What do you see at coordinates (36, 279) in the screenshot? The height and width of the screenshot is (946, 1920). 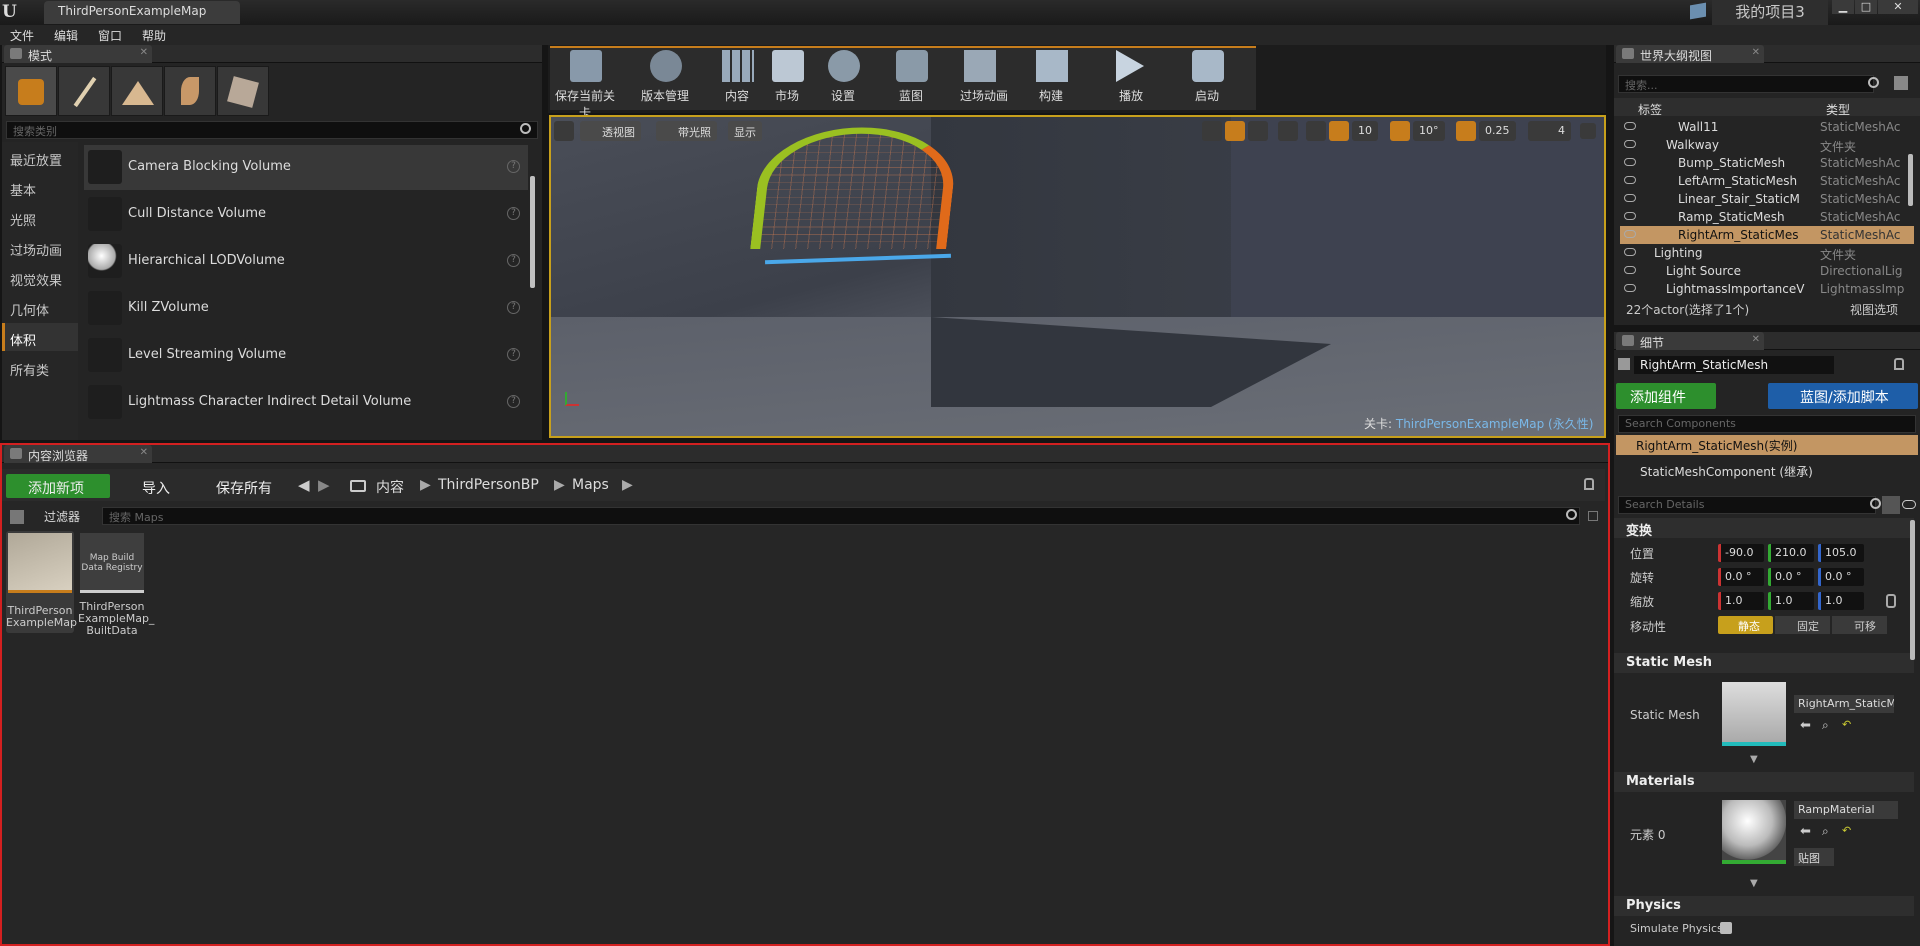 I see `category-visual-effects: 视觉效果` at bounding box center [36, 279].